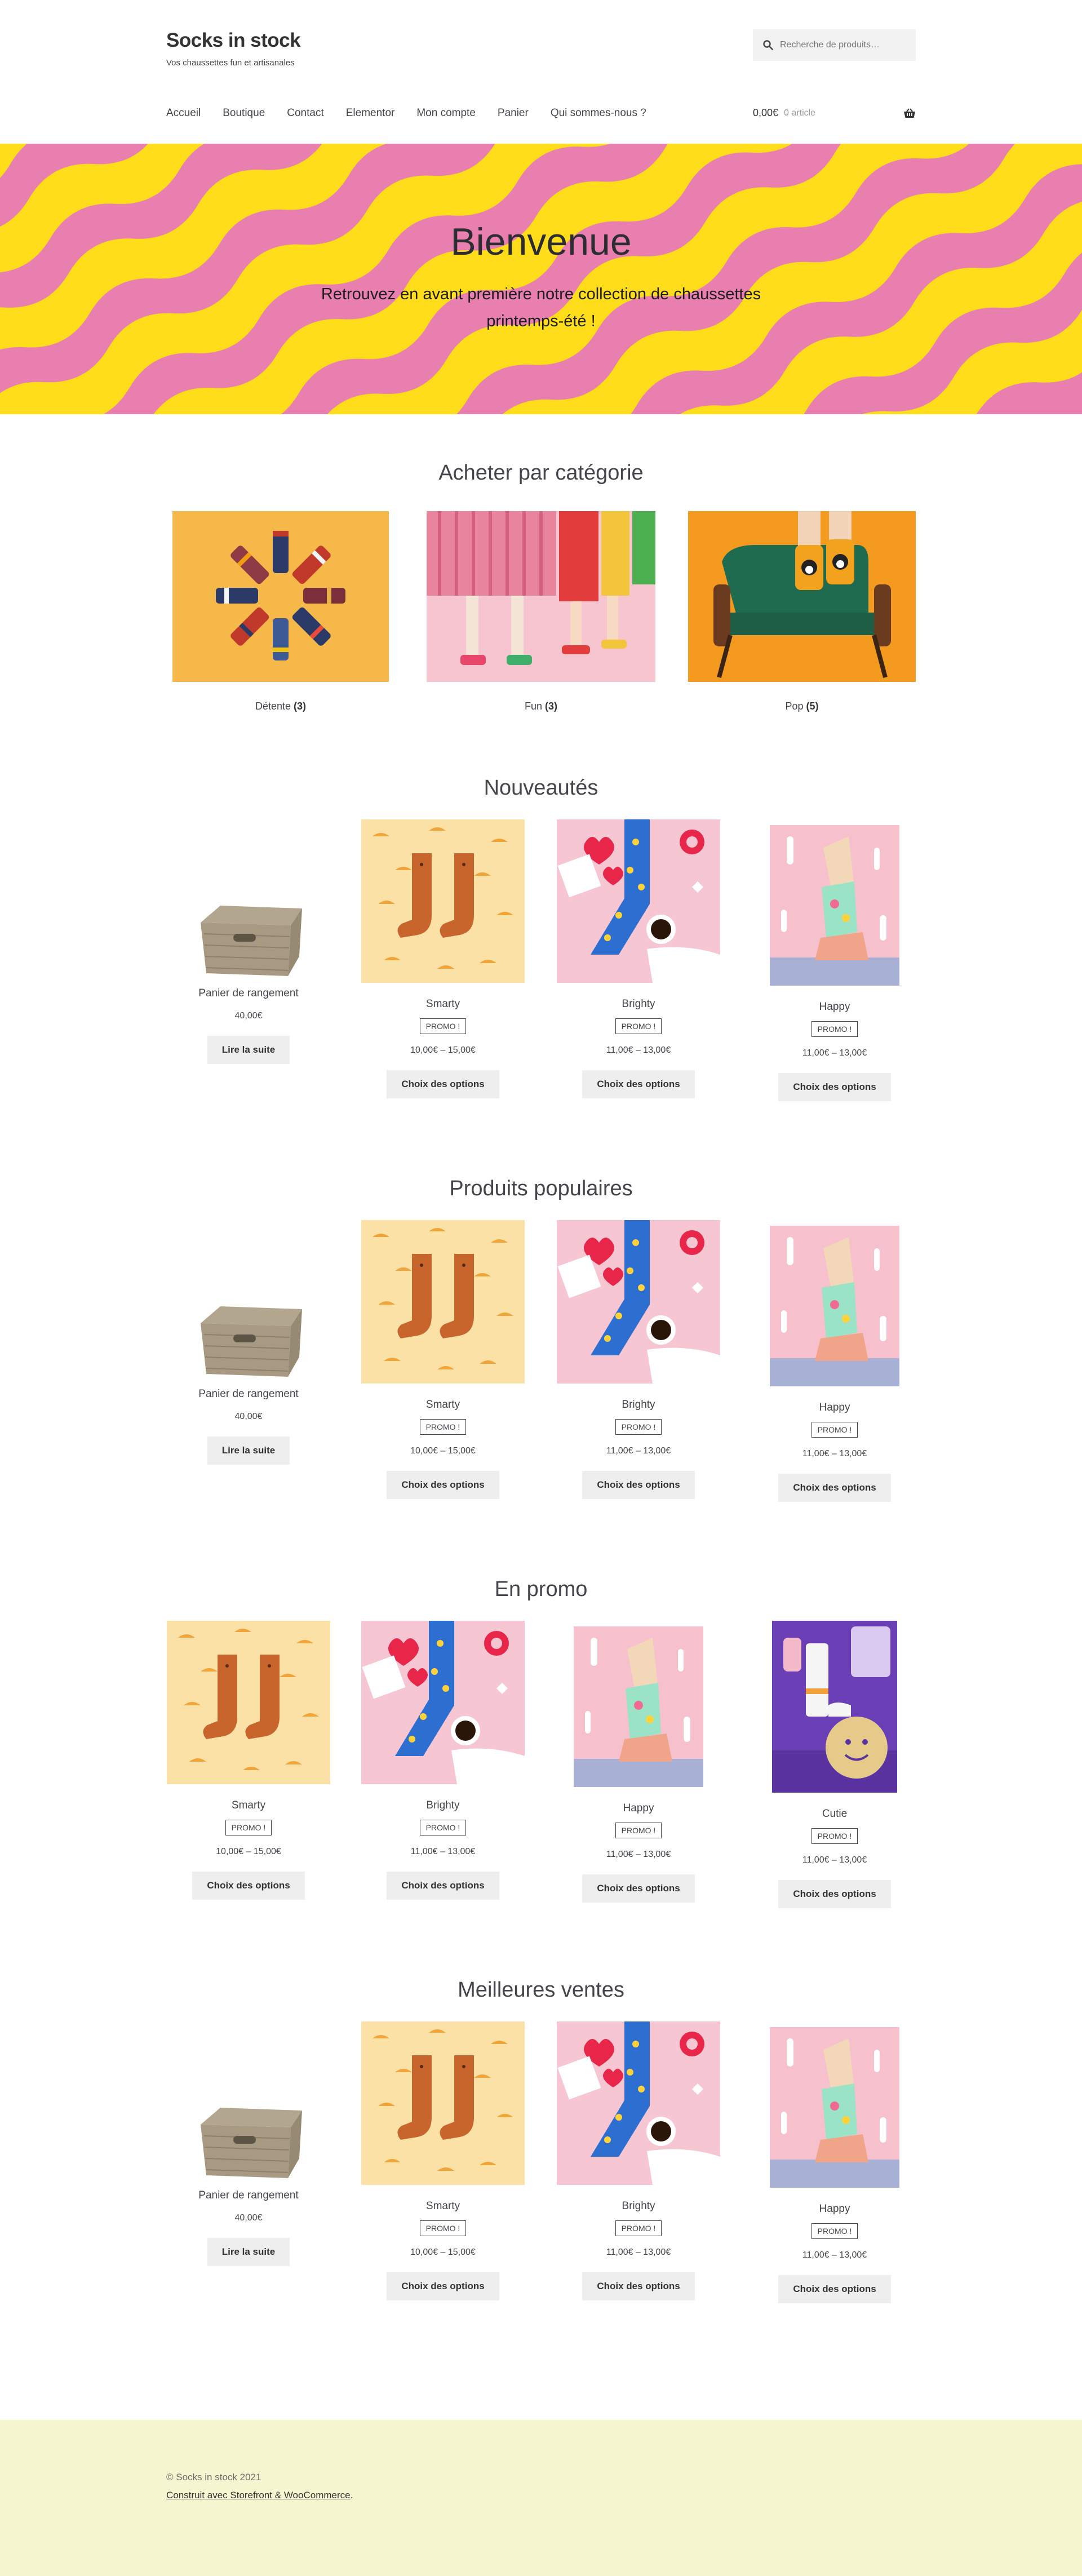 Image resolution: width=1082 pixels, height=2576 pixels. I want to click on nav-item-contact: Contact, so click(305, 113).